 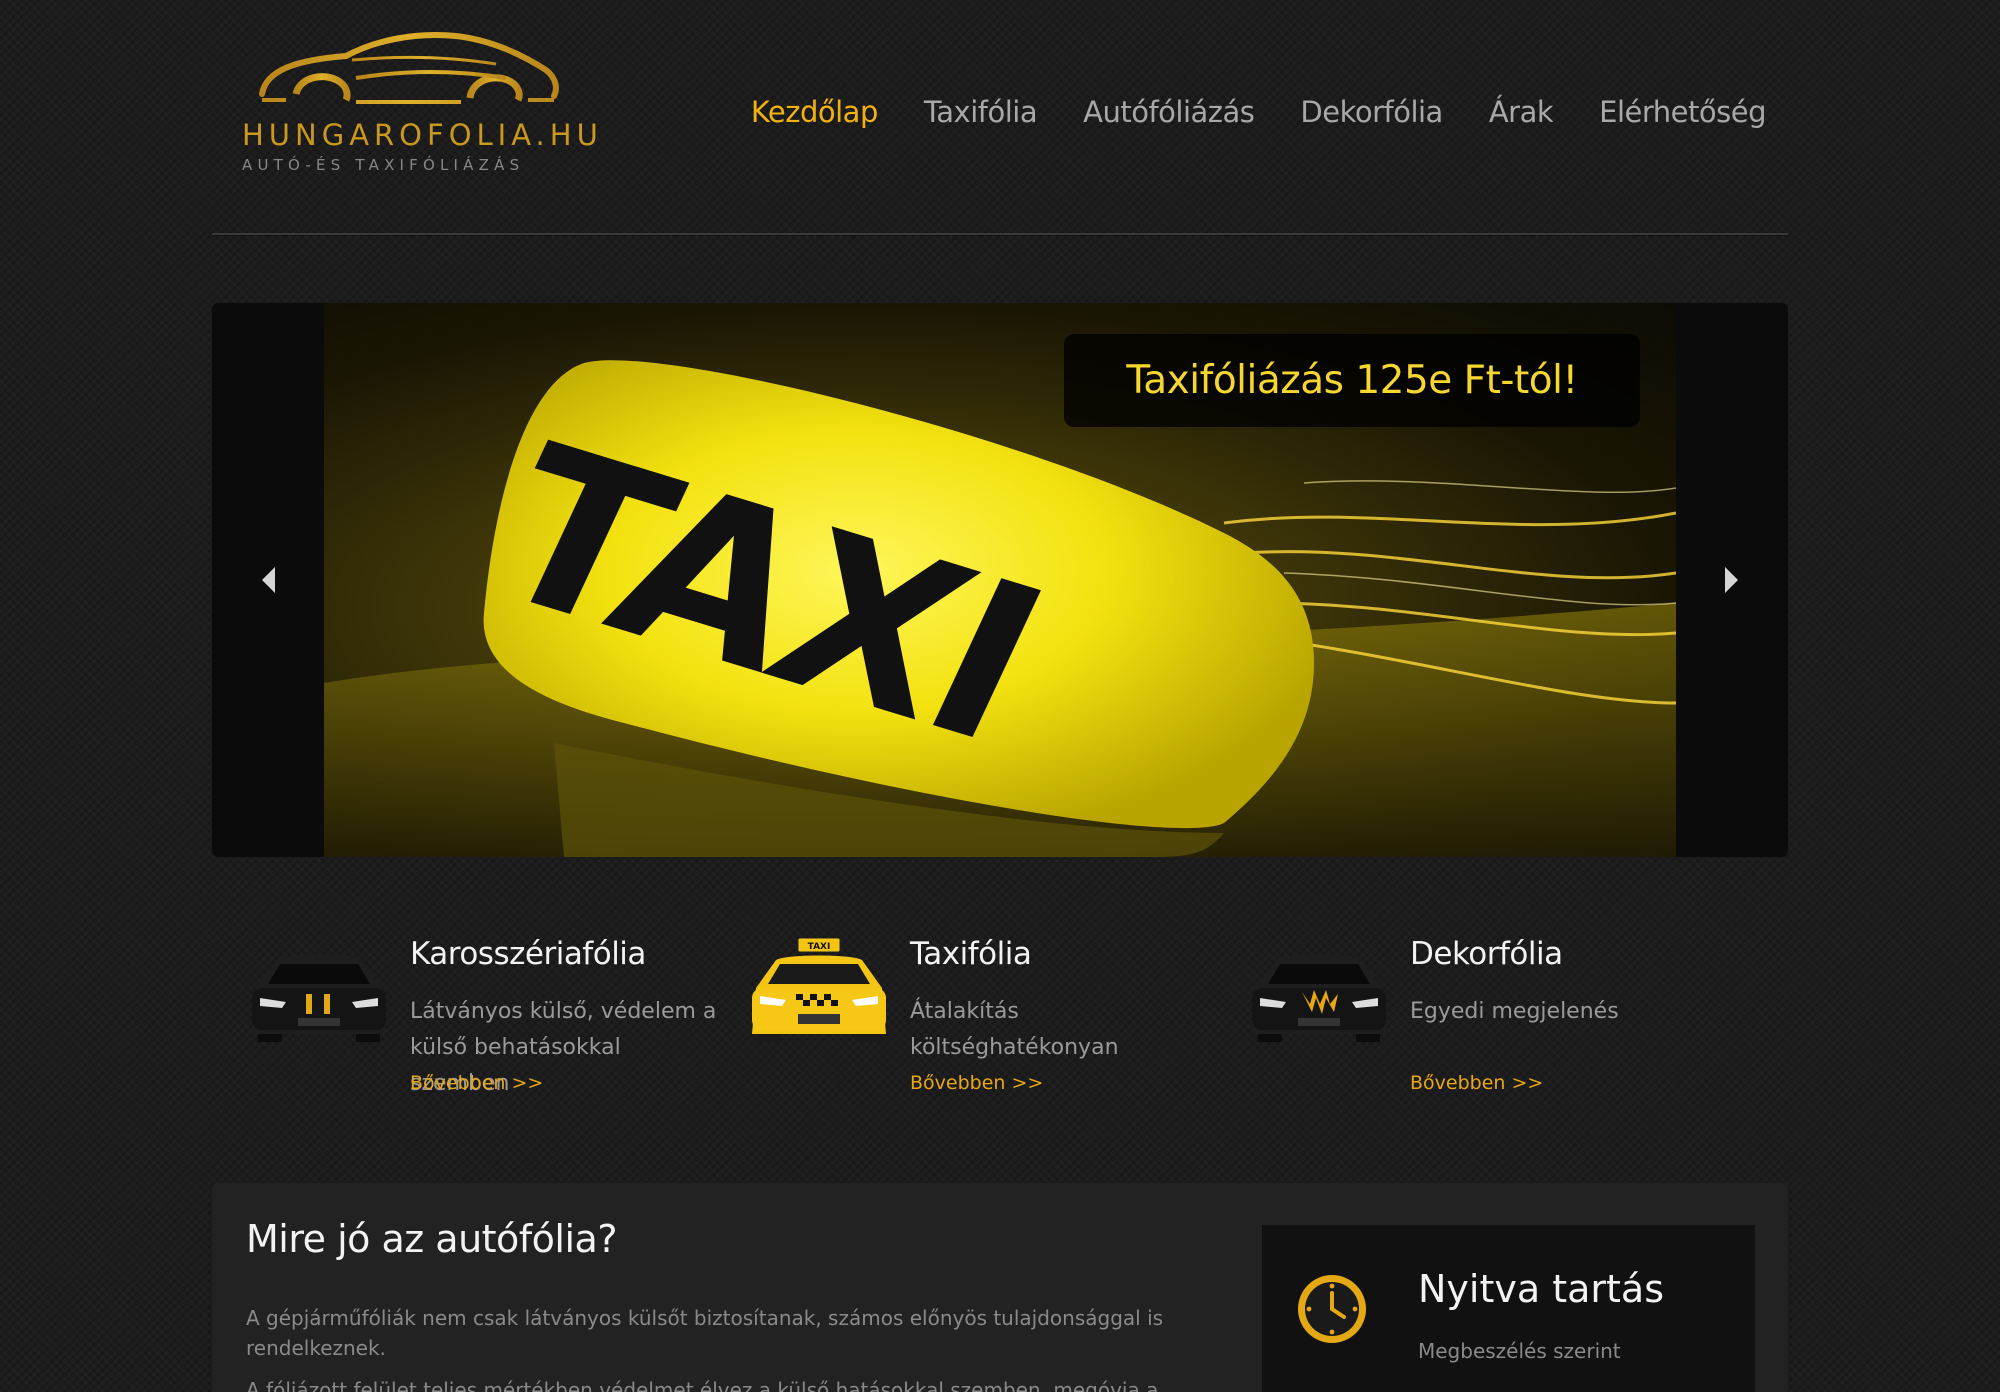 What do you see at coordinates (420, 105) in the screenshot?
I see `site-logo: HUNGAROFOLIA.HU Autó-és taxifóliázás` at bounding box center [420, 105].